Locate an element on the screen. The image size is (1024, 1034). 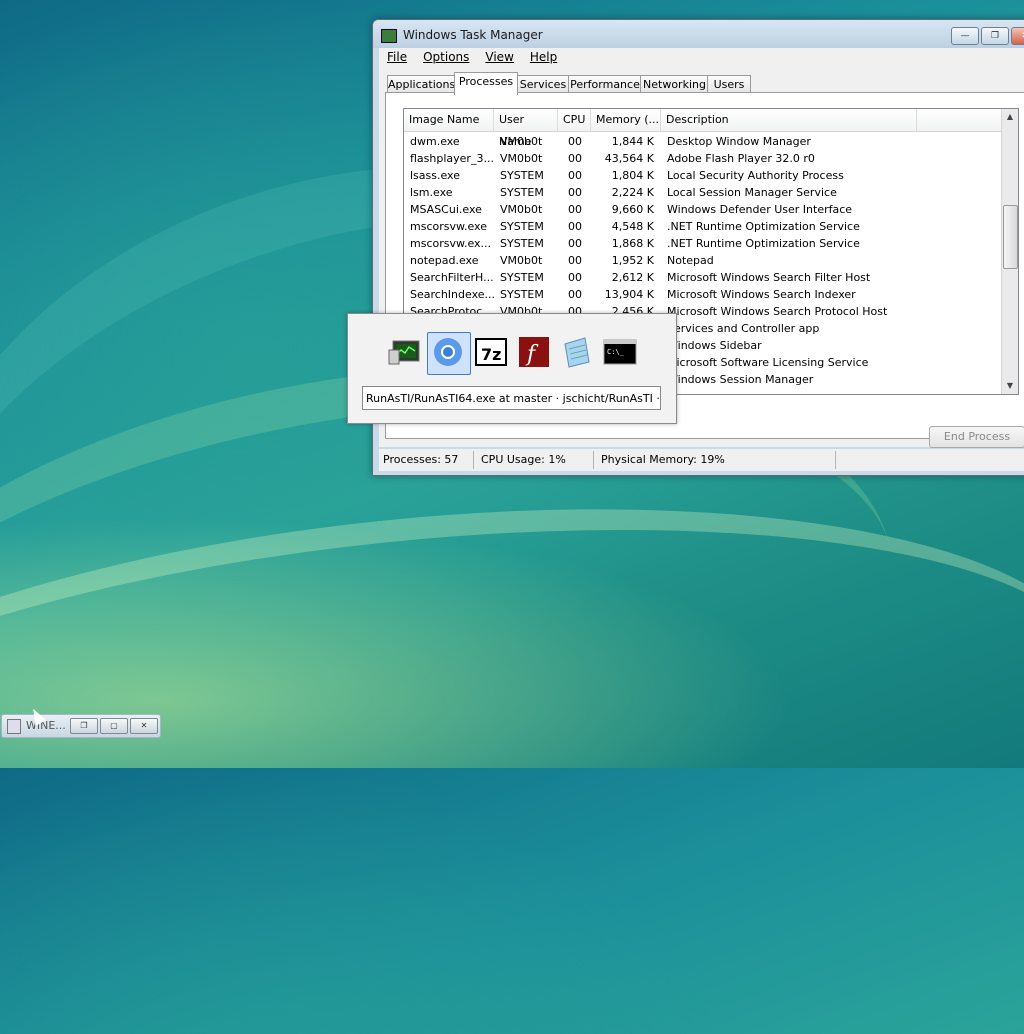
cell-description: Microsoft Software Licensing Service is located at coordinates (768, 362).